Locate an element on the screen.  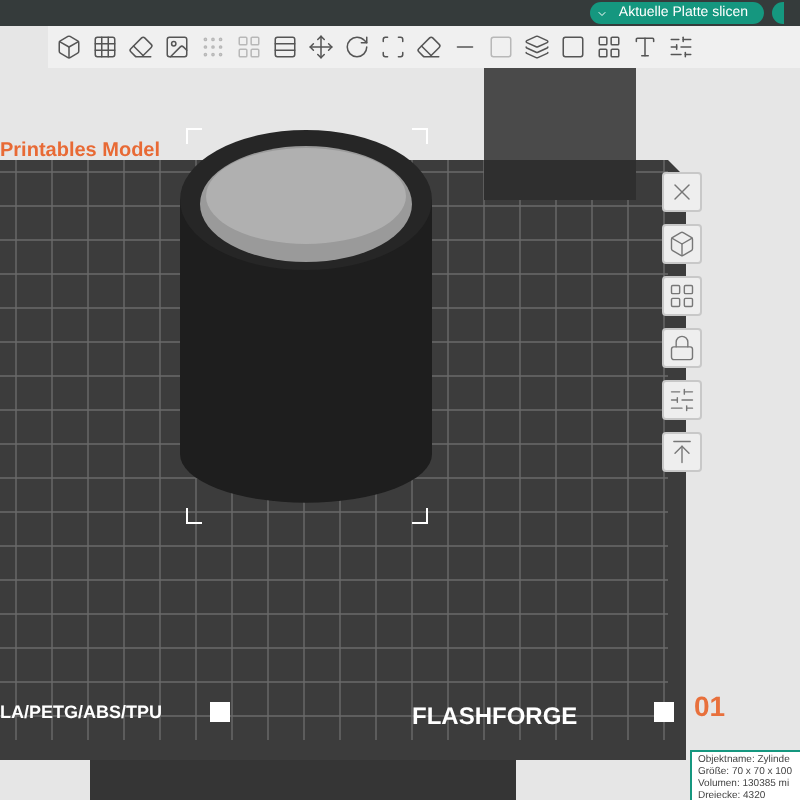
rows-icon is located at coordinates (284, 47).